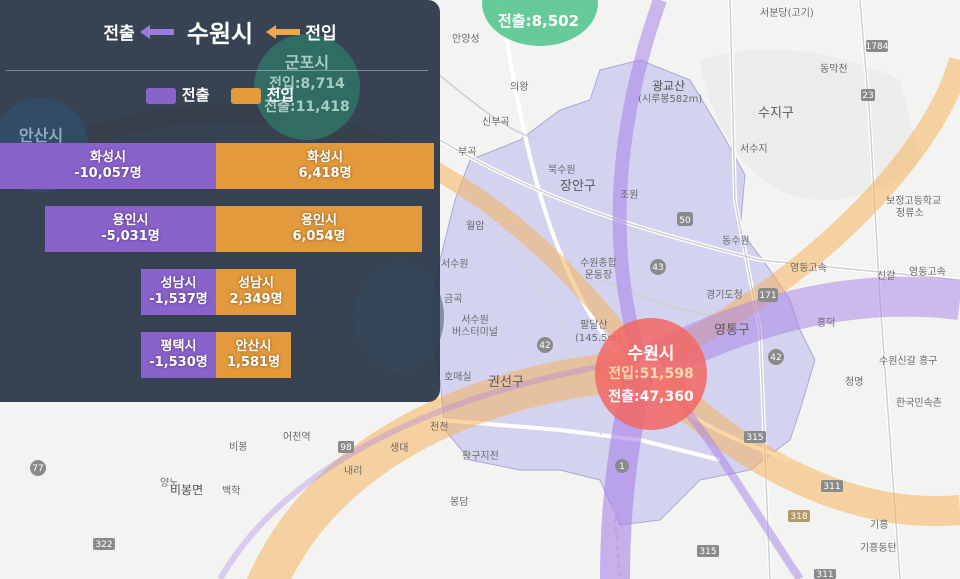  What do you see at coordinates (108, 173) in the screenshot?
I see `bar-out-value: -10,057명` at bounding box center [108, 173].